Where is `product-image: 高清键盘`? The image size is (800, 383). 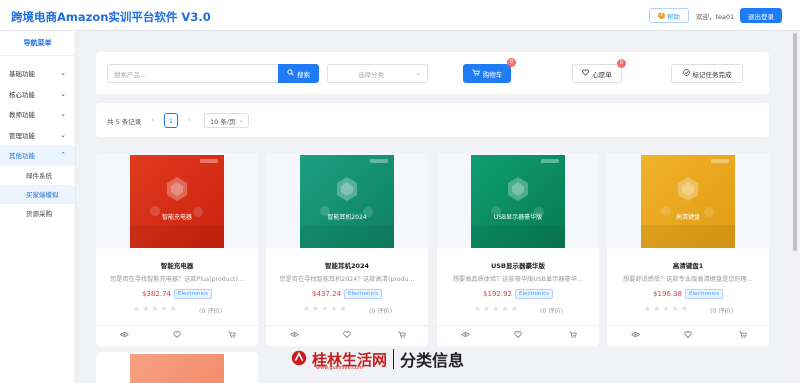
product-image: 高清键盘 is located at coordinates (688, 201).